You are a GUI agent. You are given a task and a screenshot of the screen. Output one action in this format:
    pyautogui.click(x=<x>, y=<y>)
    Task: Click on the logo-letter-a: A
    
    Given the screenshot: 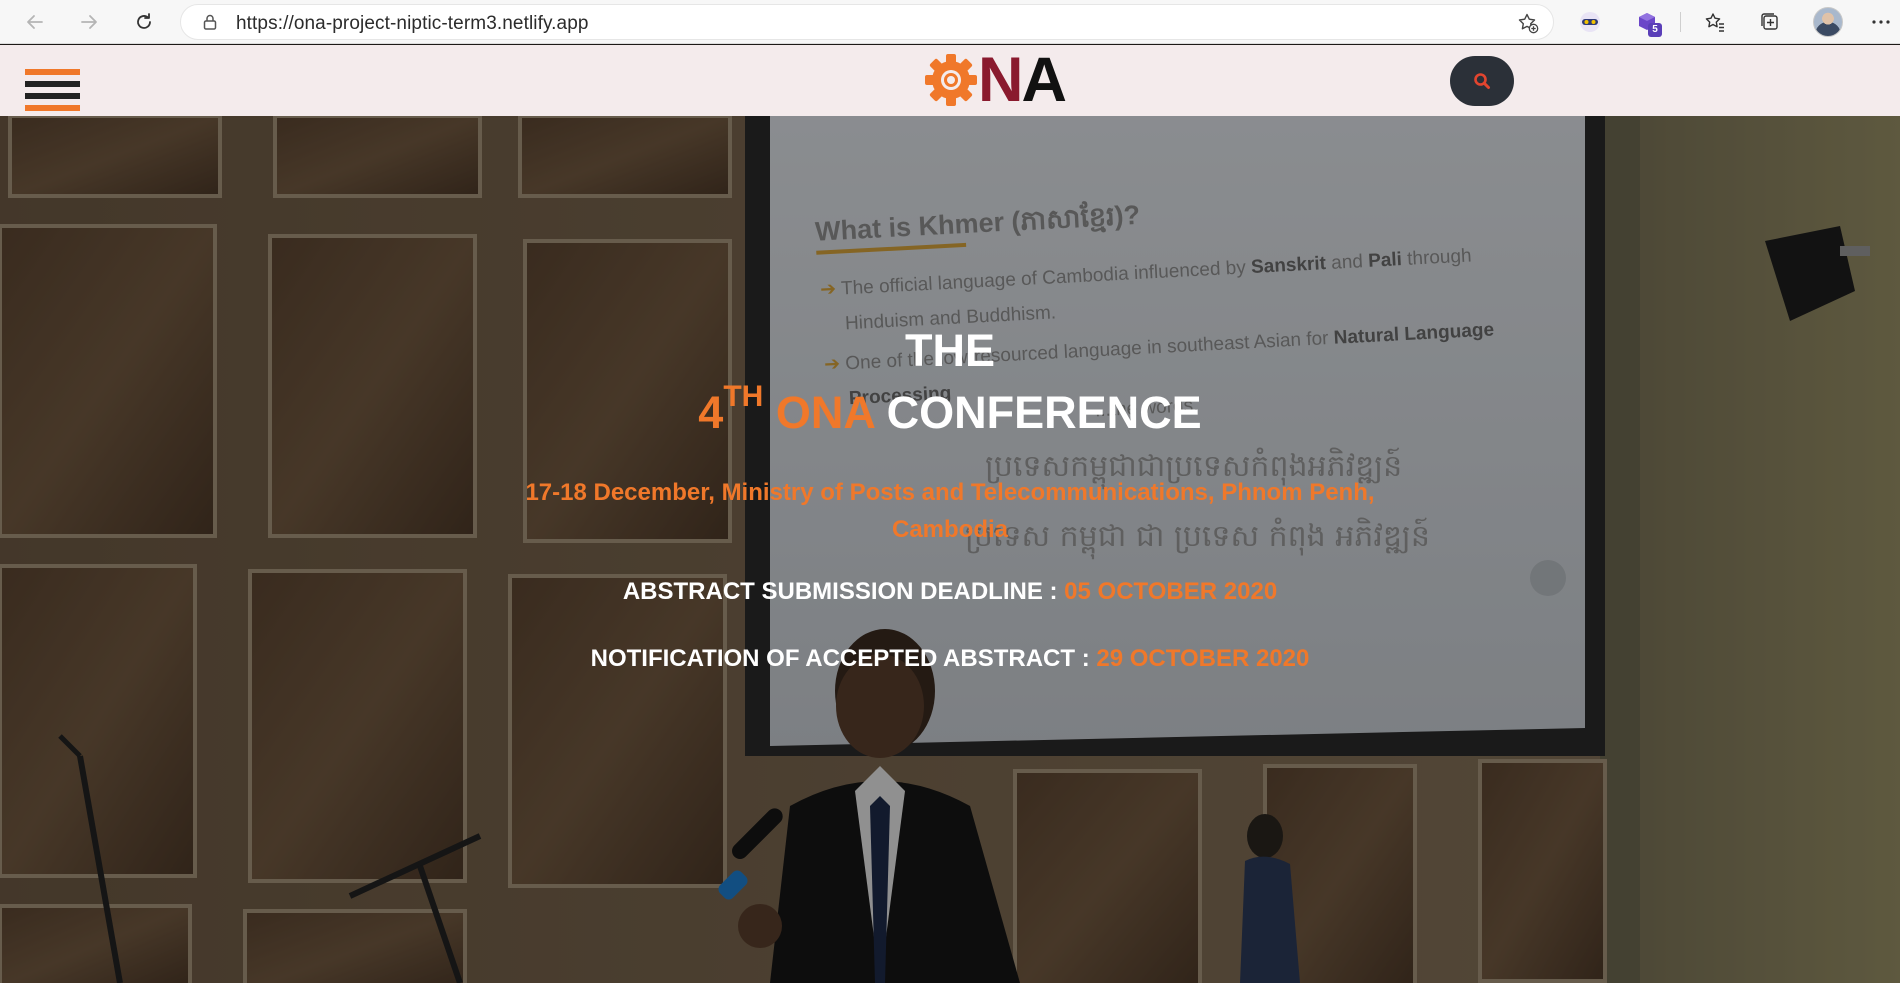 What is the action you would take?
    pyautogui.click(x=1044, y=80)
    